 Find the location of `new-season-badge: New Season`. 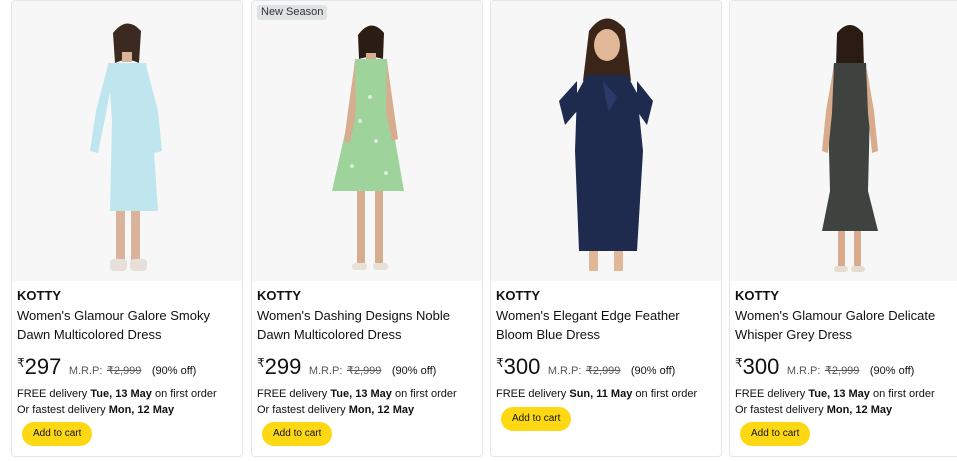

new-season-badge: New Season is located at coordinates (292, 12).